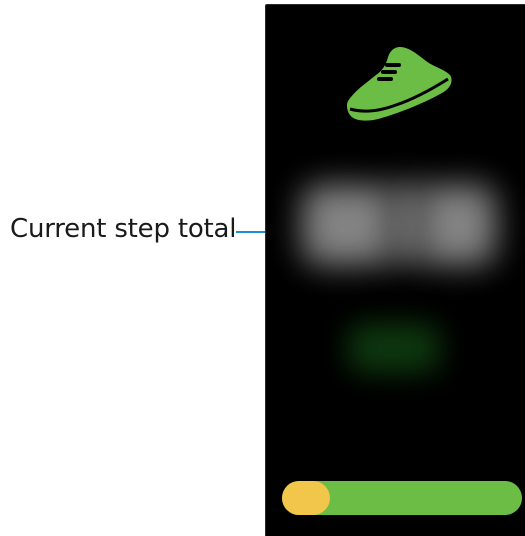  Describe the element at coordinates (402, 498) in the screenshot. I see `step-progress-bar` at that location.